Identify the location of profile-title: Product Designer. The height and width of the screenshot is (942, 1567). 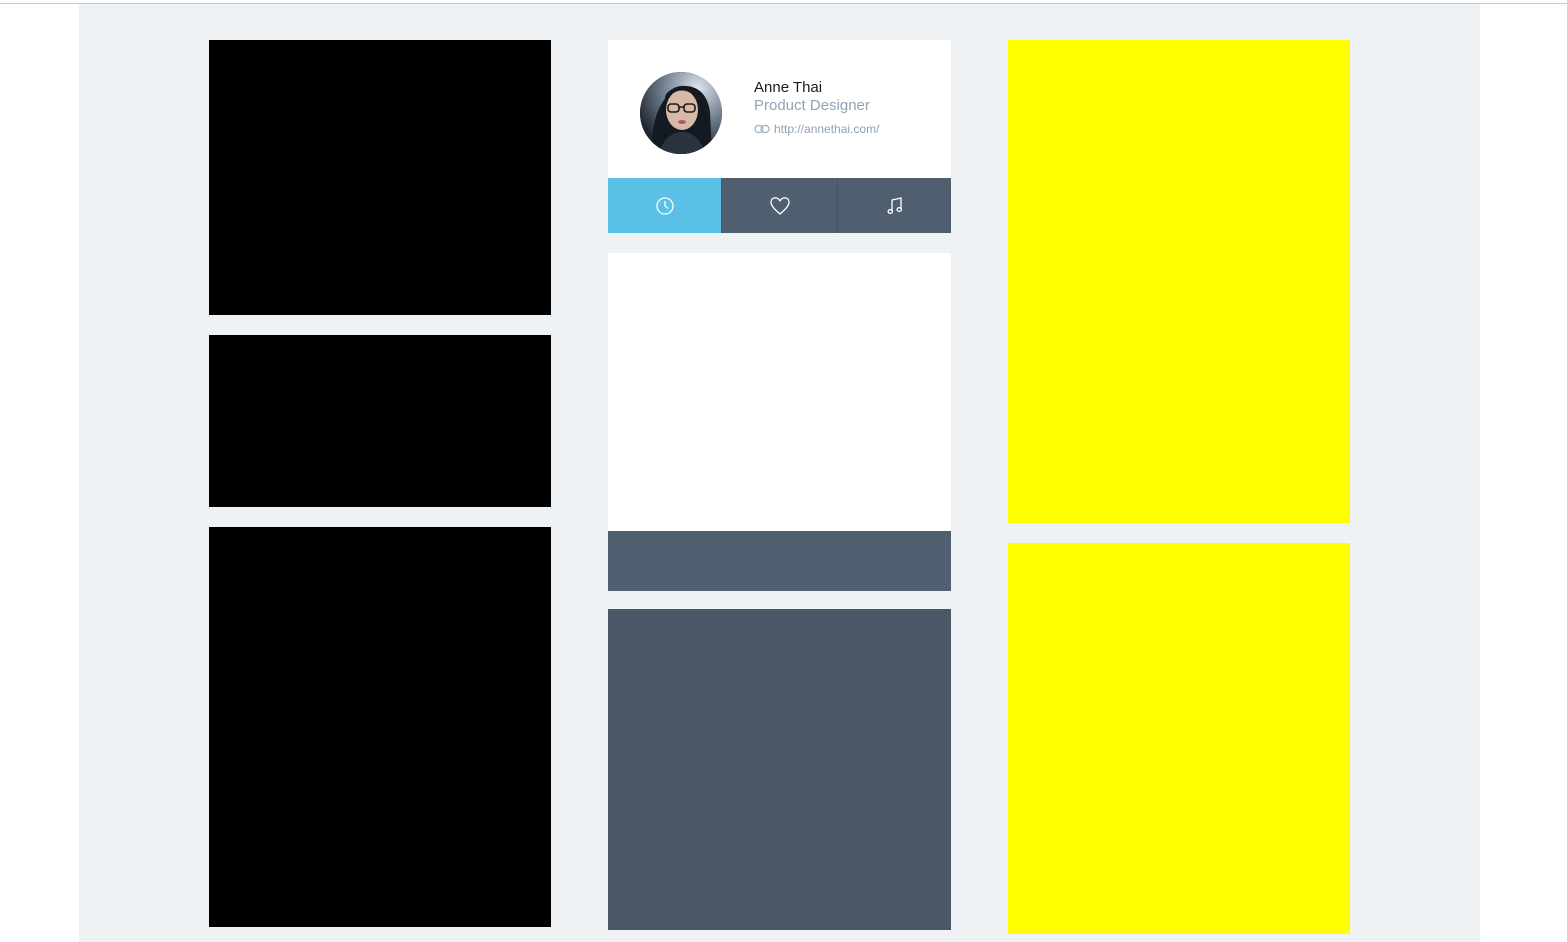
(812, 105).